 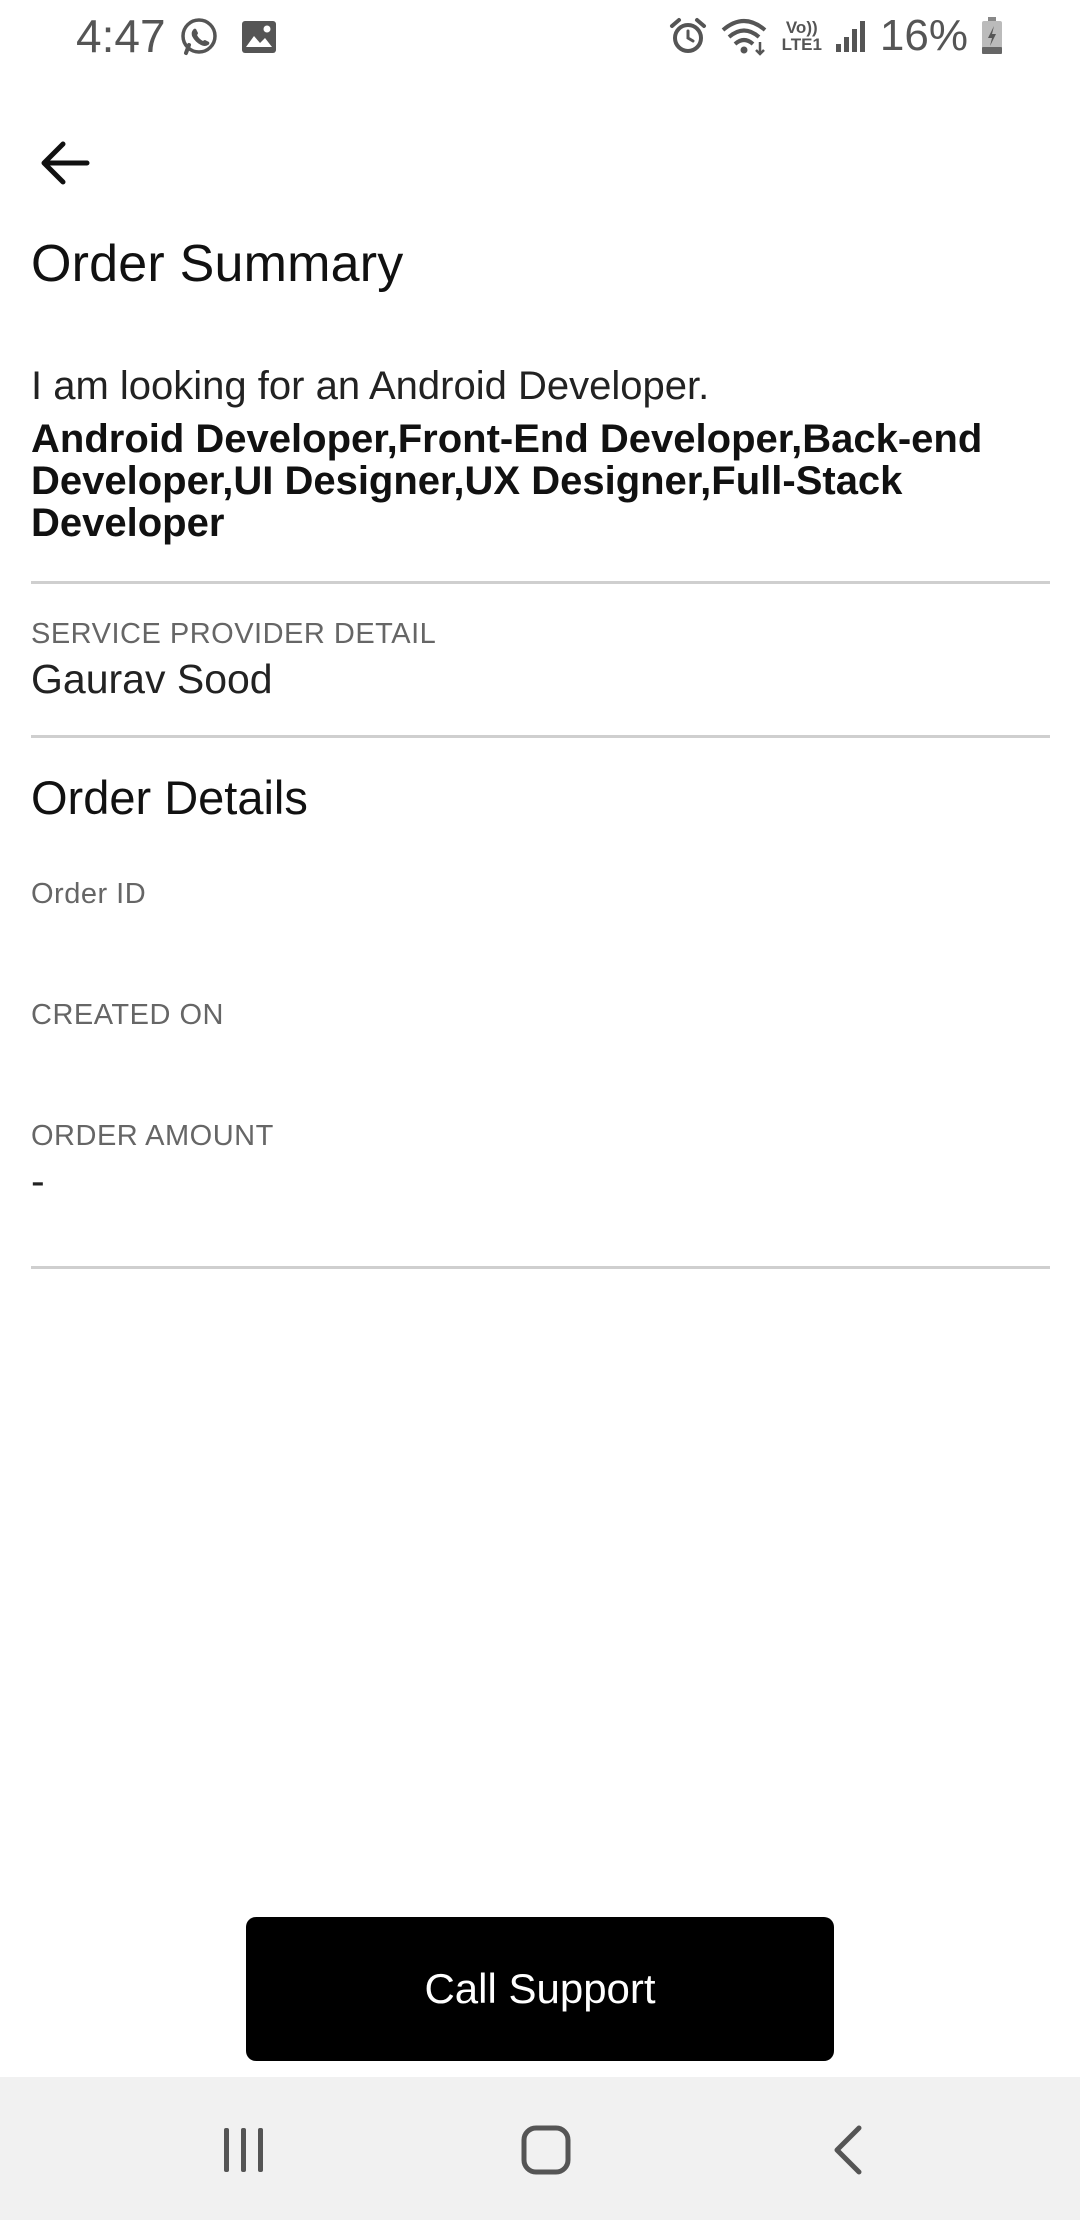 What do you see at coordinates (217, 264) in the screenshot?
I see `page-title: Order Summary` at bounding box center [217, 264].